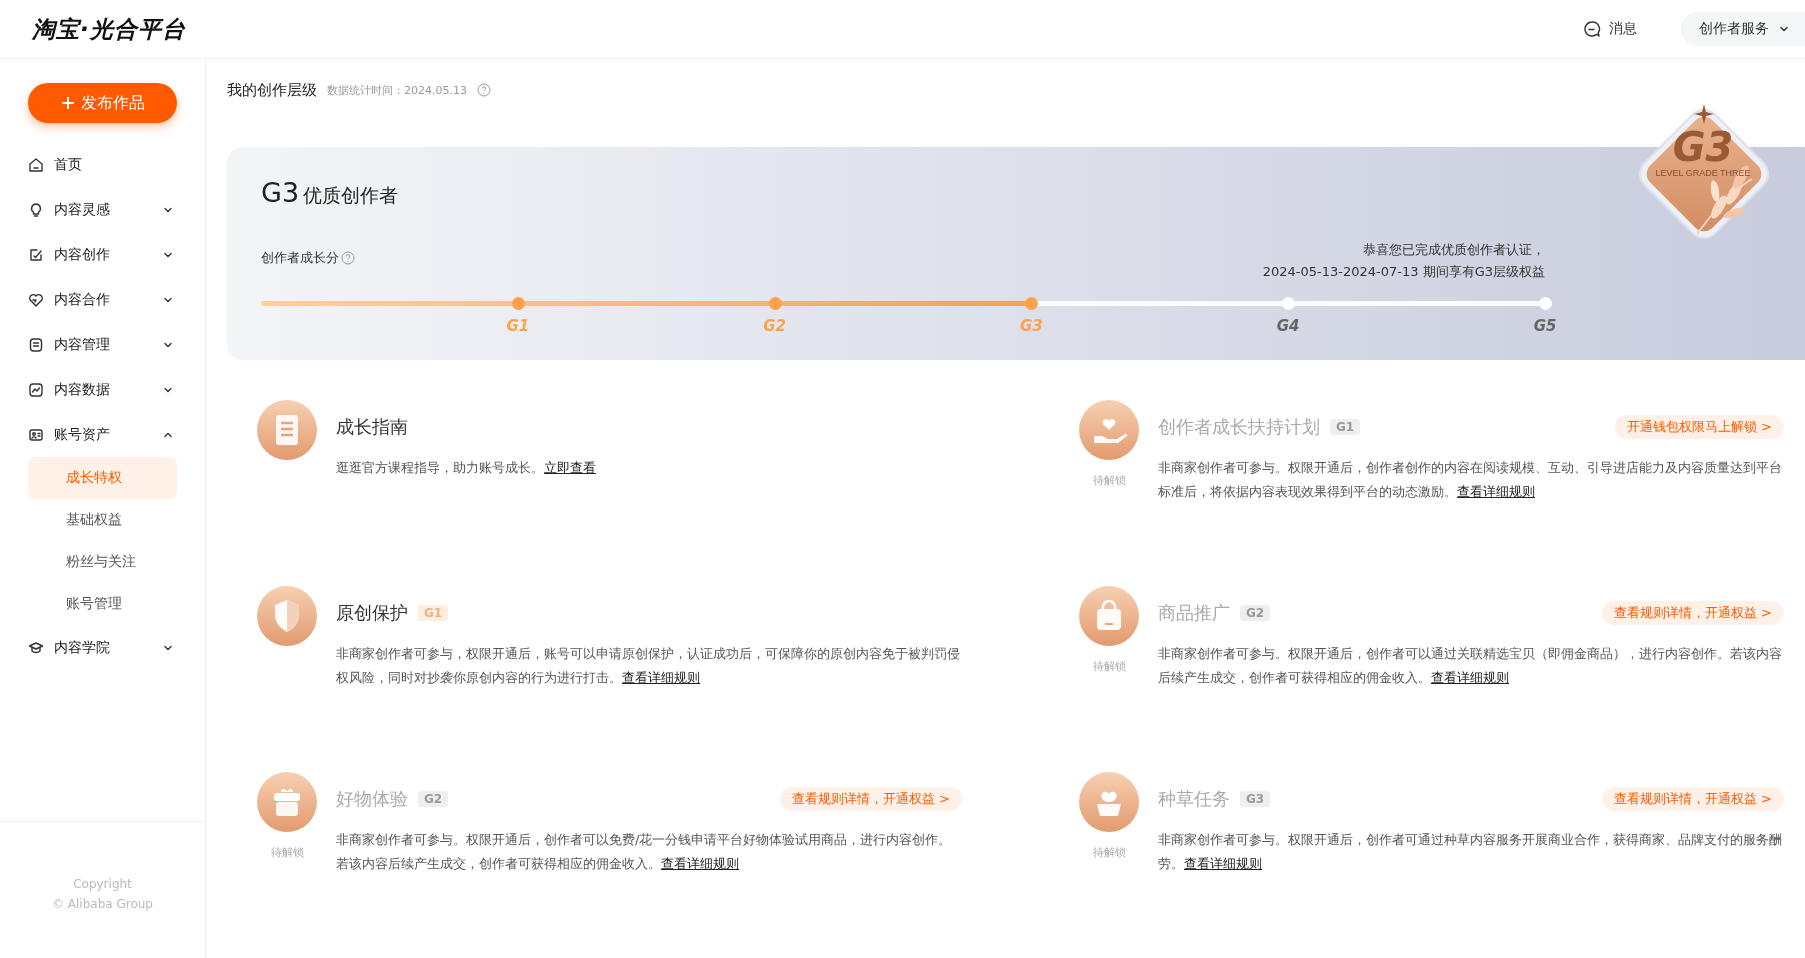 This screenshot has height=958, width=1805. What do you see at coordinates (1592, 29) in the screenshot?
I see `chat-icon` at bounding box center [1592, 29].